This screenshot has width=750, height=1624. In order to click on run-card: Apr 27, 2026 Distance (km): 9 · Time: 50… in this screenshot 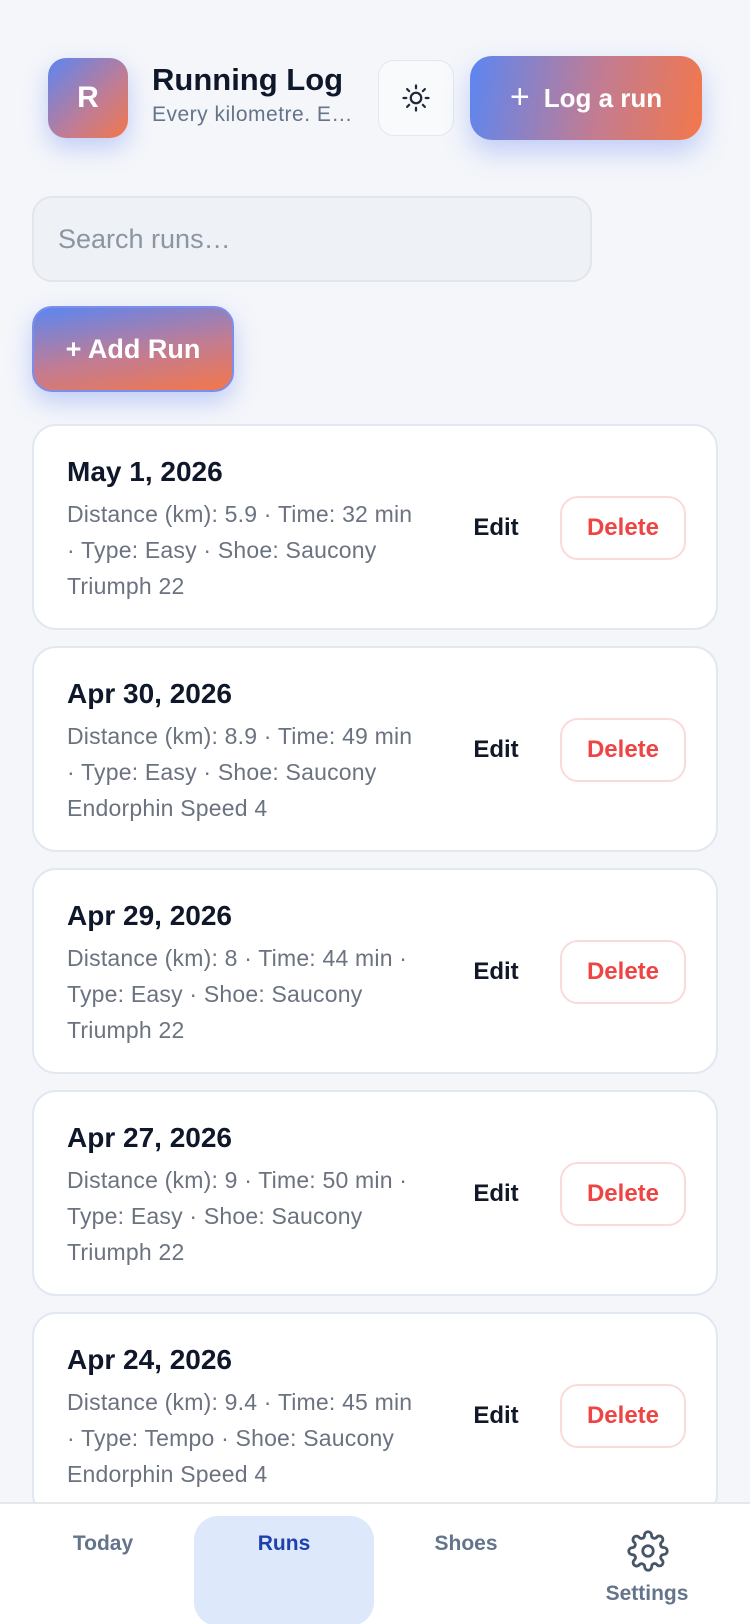, I will do `click(375, 1193)`.